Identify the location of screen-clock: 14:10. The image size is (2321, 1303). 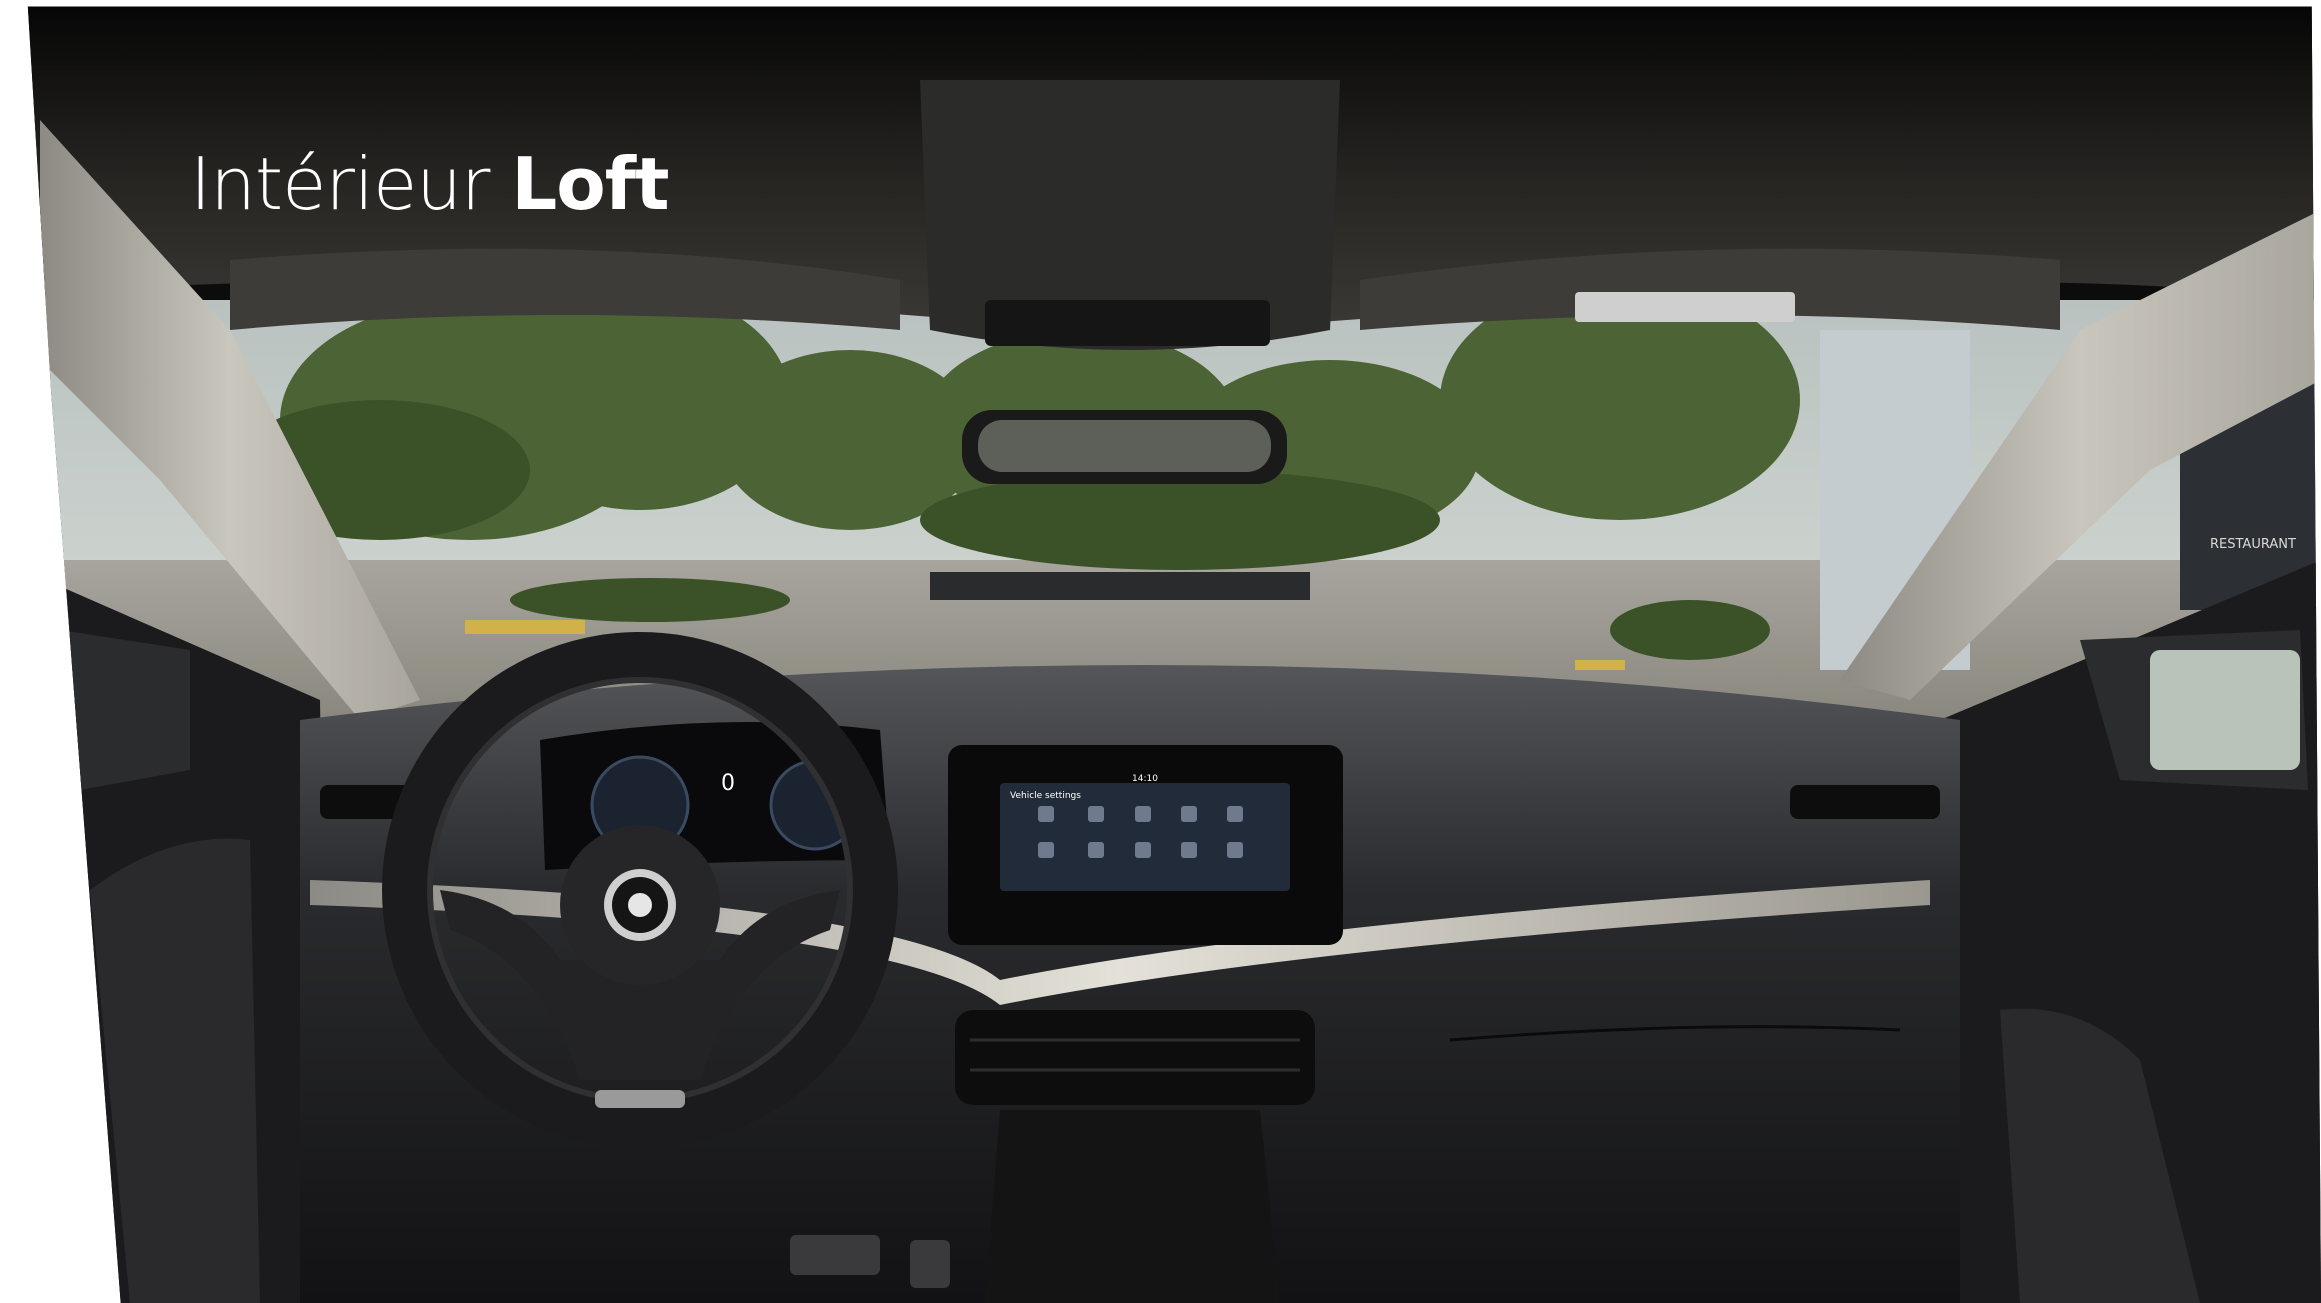
(1145, 779).